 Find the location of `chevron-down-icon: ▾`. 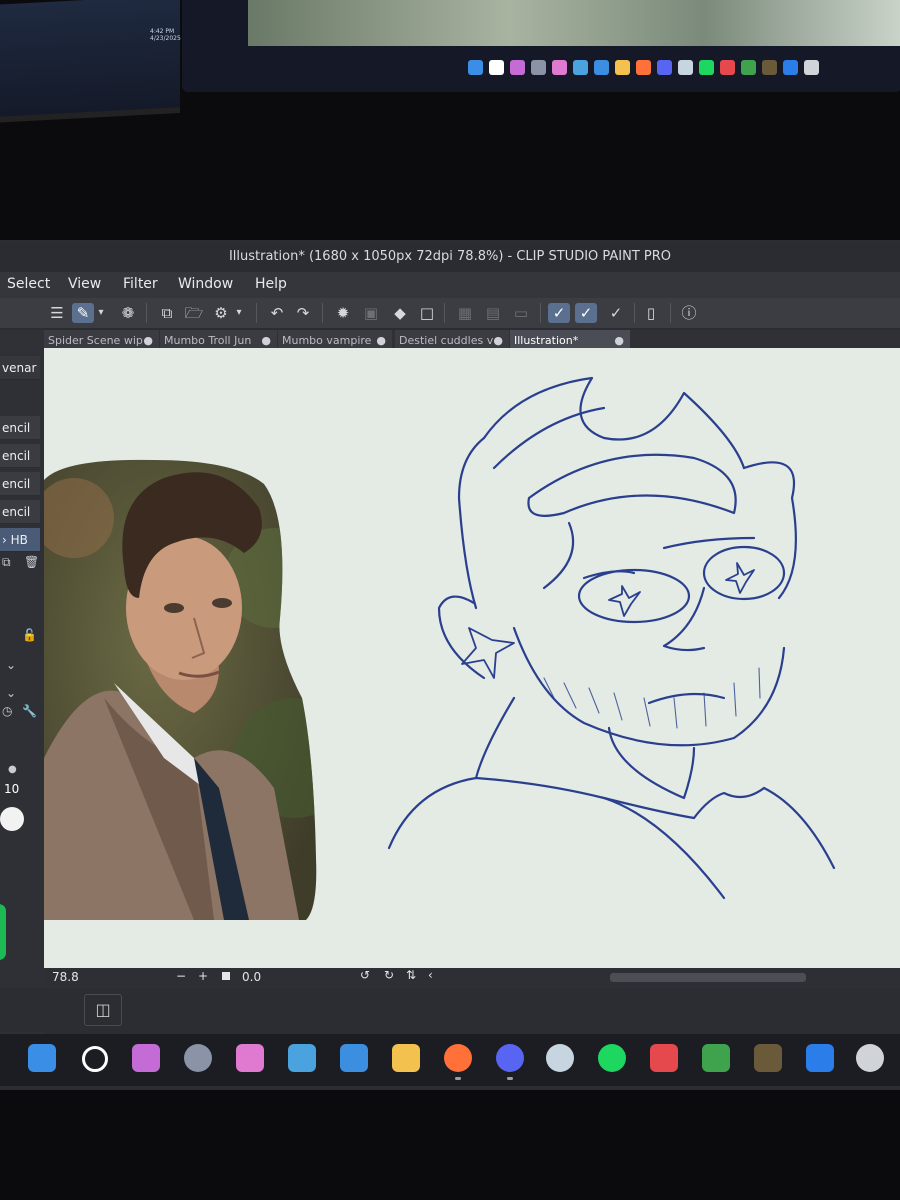

chevron-down-icon: ▾ is located at coordinates (101, 313).